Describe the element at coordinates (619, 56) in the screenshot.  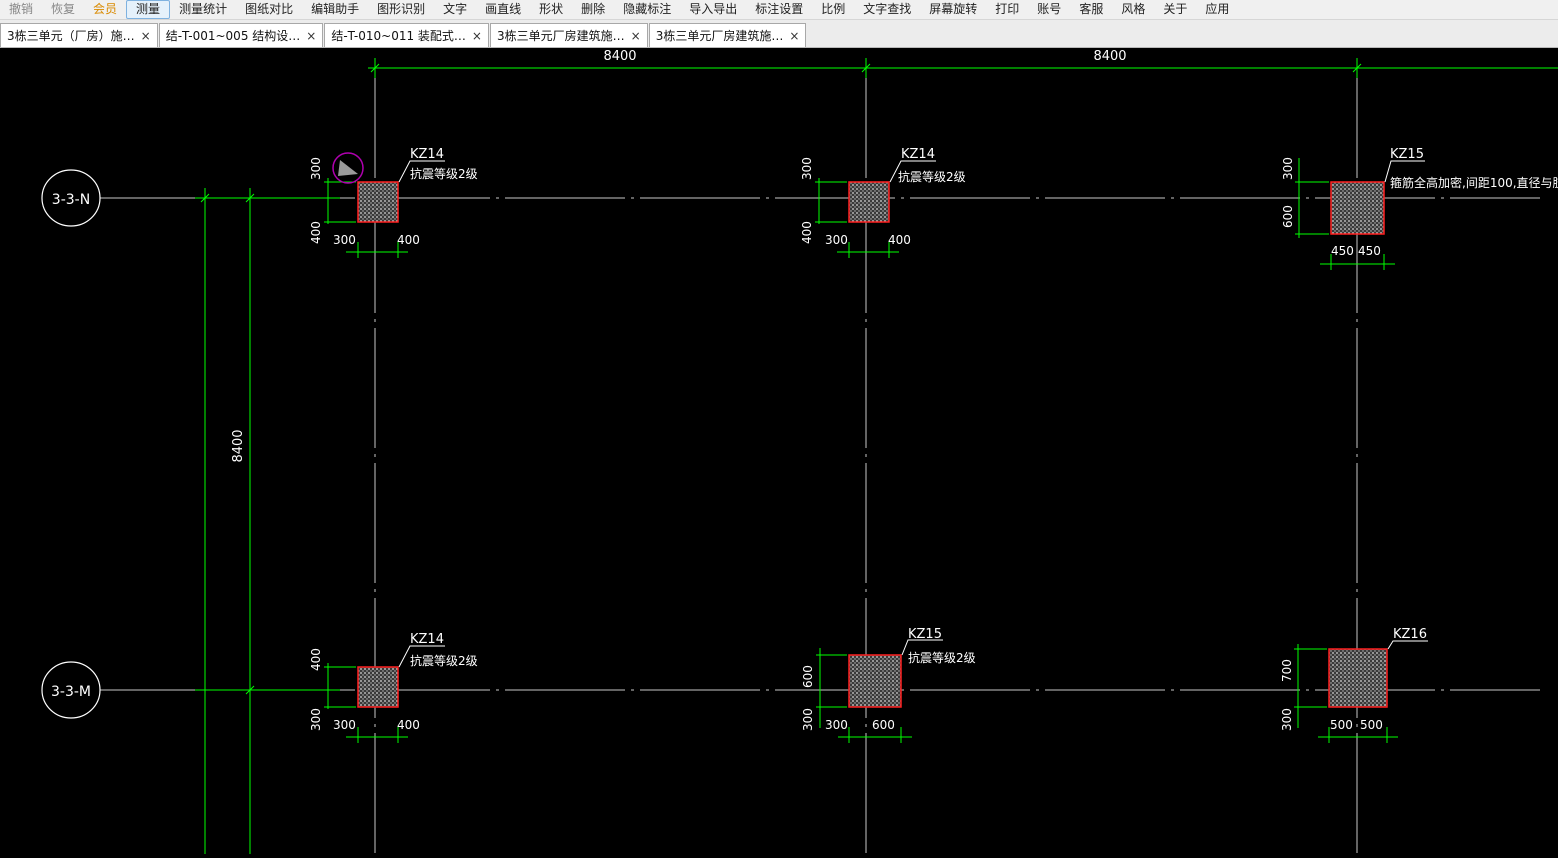
I see `top-dimension-text-1: 8400` at that location.